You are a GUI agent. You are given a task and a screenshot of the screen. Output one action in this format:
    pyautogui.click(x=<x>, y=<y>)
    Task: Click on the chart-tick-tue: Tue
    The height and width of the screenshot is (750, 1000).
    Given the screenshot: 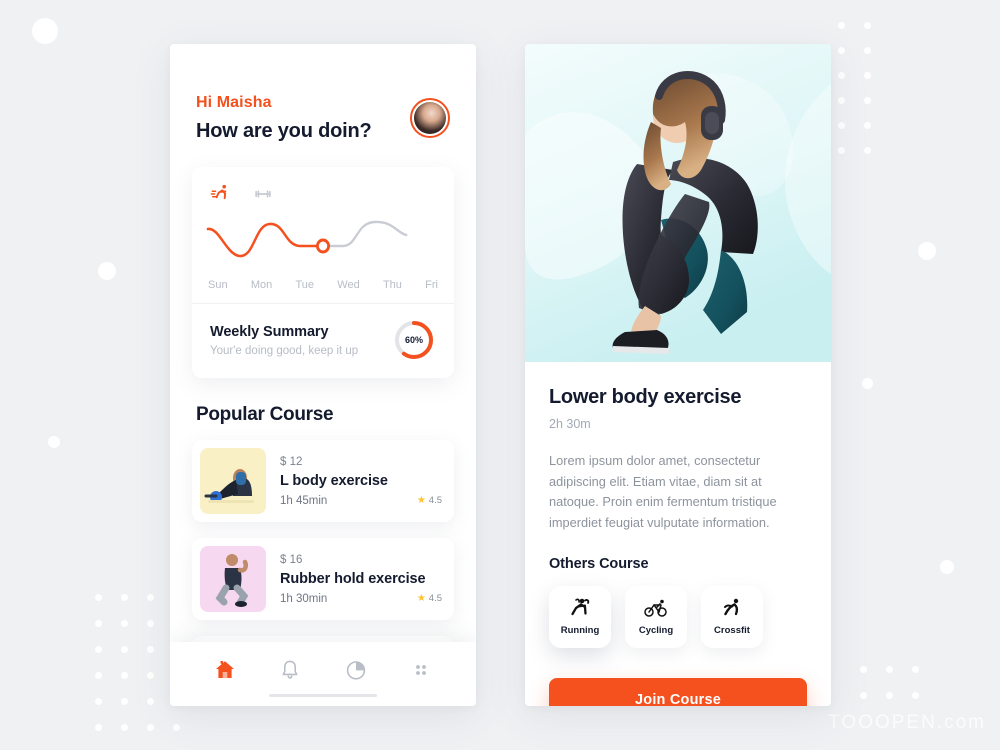 What is the action you would take?
    pyautogui.click(x=305, y=285)
    